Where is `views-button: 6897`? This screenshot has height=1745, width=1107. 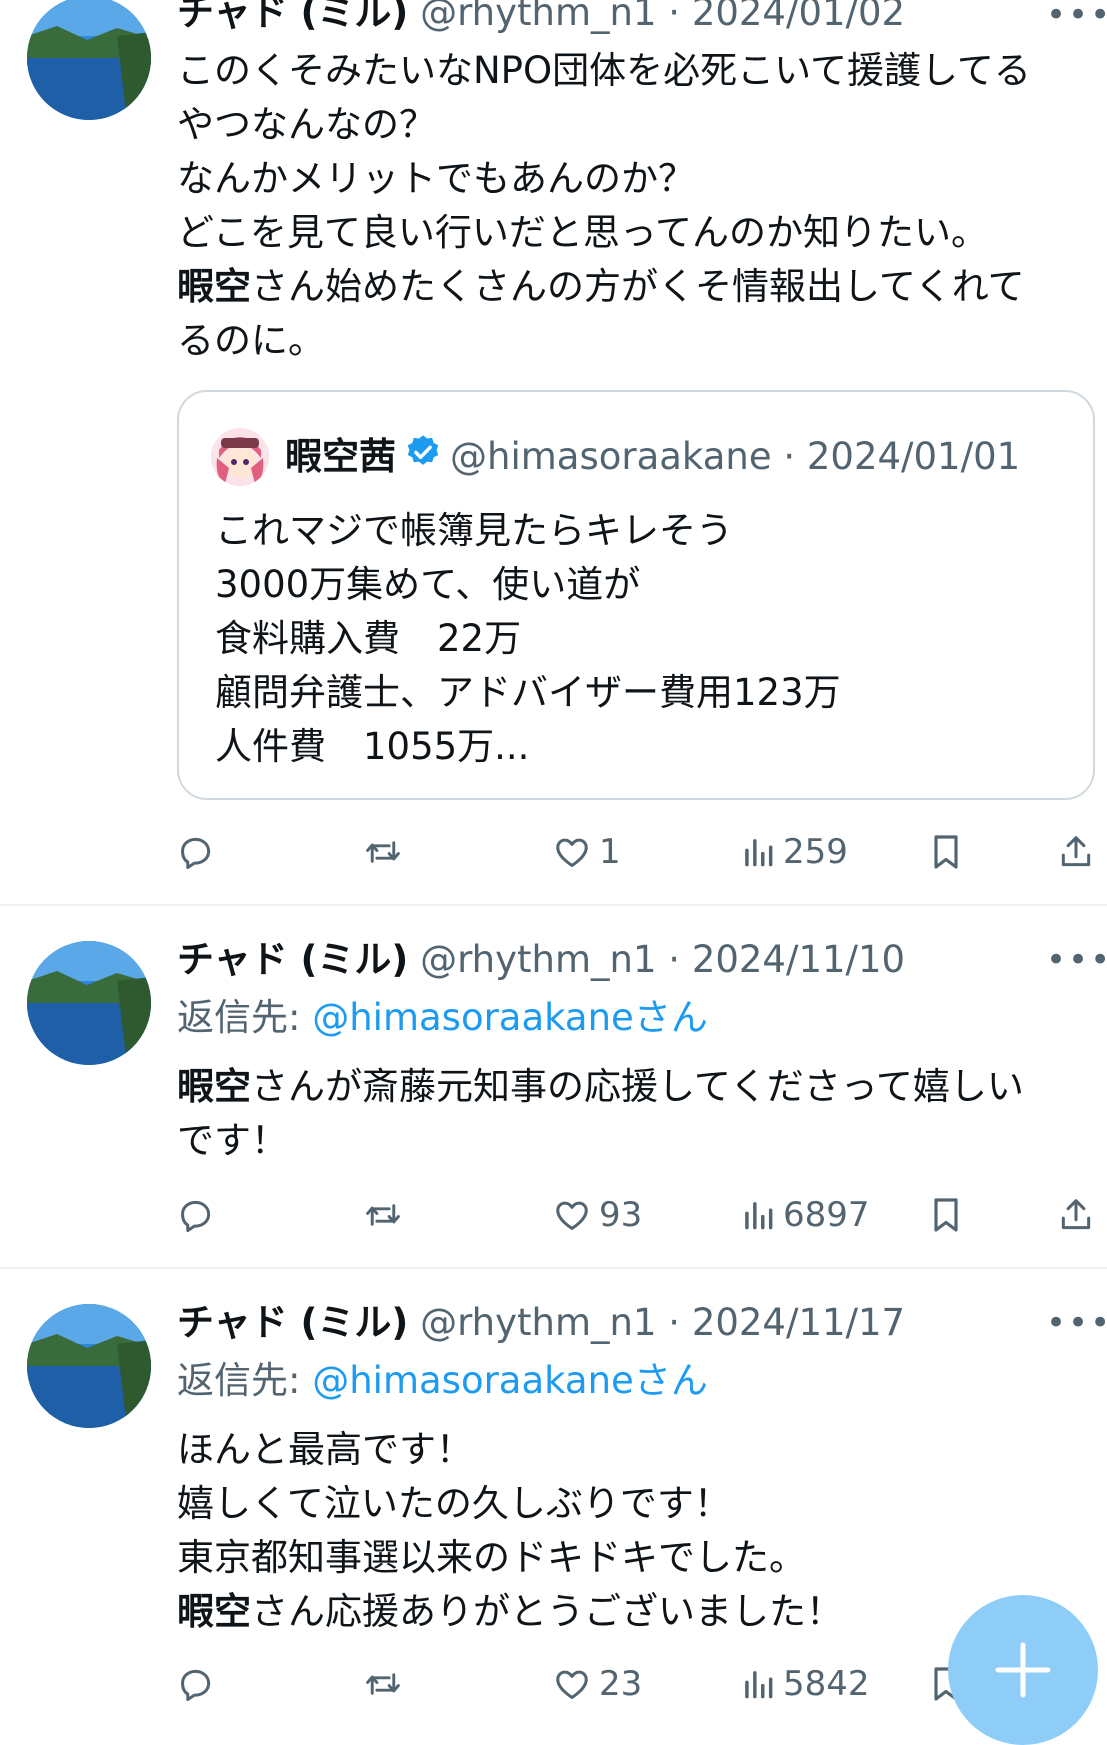 views-button: 6897 is located at coordinates (805, 1215).